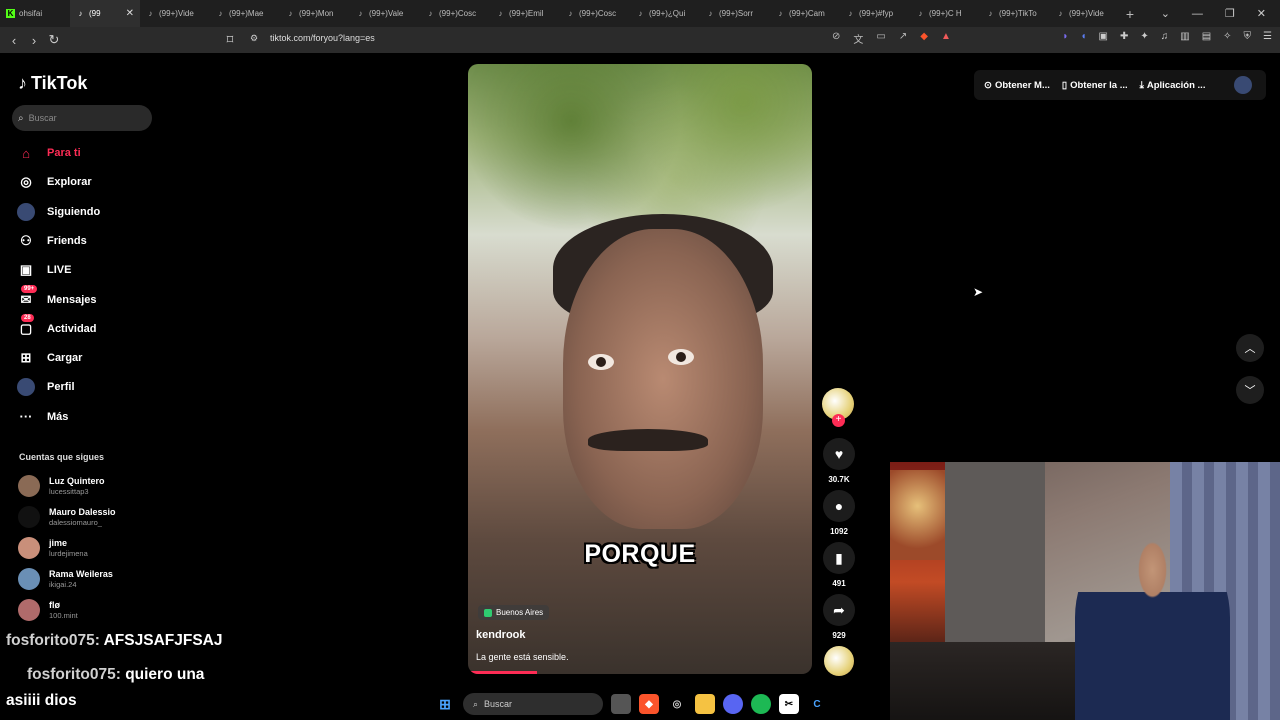 The width and height of the screenshot is (1280, 720). Describe the element at coordinates (735, 13) in the screenshot. I see `browser-tab: ♪ (99+)Sorr` at that location.